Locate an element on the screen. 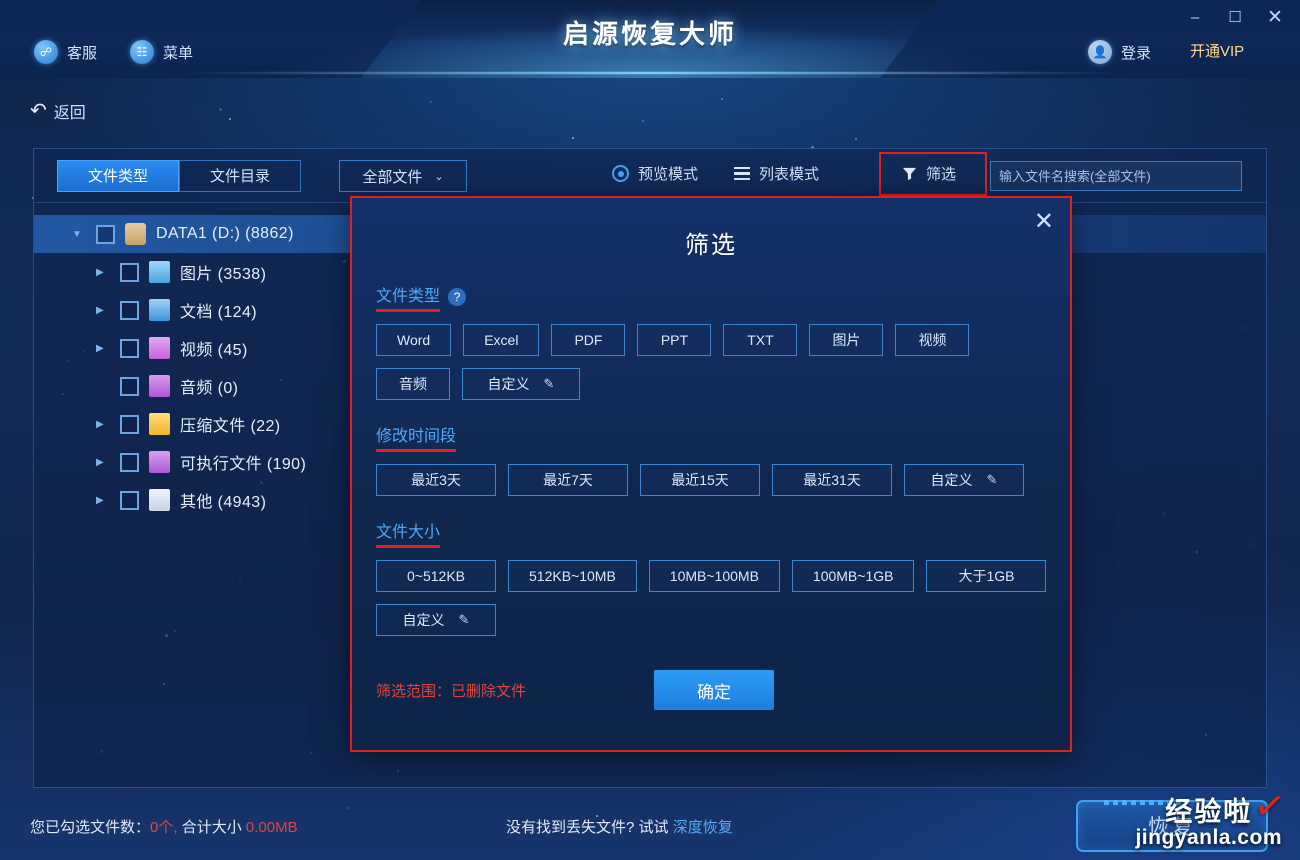  chevron-down-icon: ⌄ is located at coordinates (439, 176).